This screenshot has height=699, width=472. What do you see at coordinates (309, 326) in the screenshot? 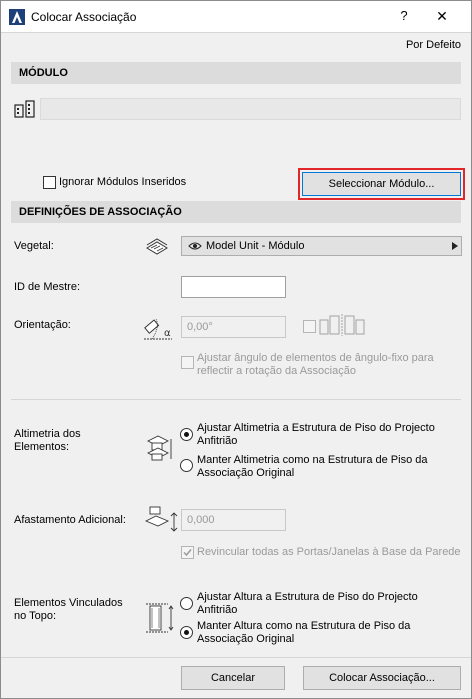
I see `mirror-checkbox` at bounding box center [309, 326].